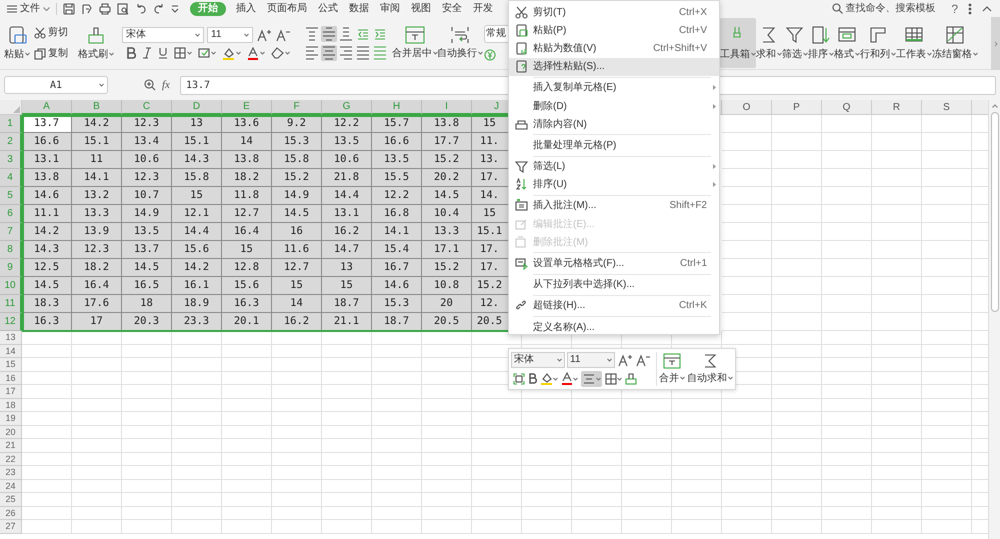  I want to click on file-menu: 文件, so click(28, 8).